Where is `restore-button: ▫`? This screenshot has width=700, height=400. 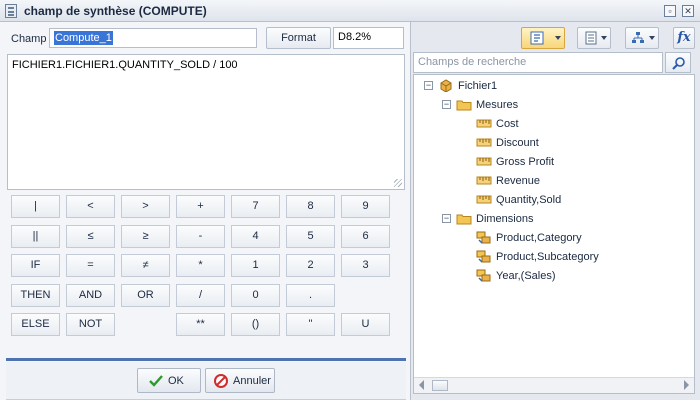
restore-button: ▫ is located at coordinates (670, 11).